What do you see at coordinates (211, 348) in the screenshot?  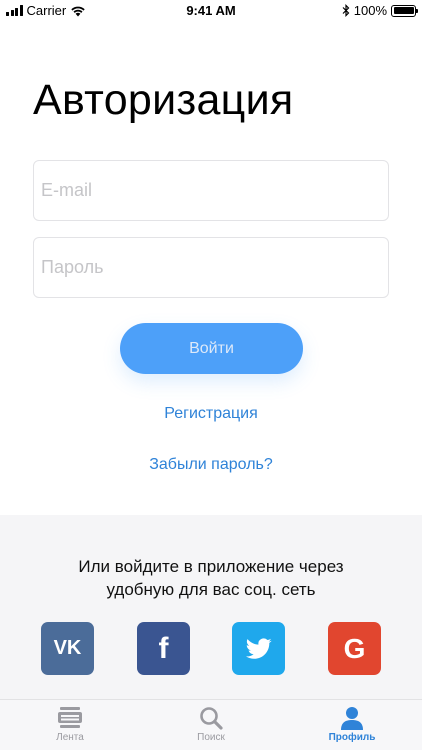 I see `login-button: Войти` at bounding box center [211, 348].